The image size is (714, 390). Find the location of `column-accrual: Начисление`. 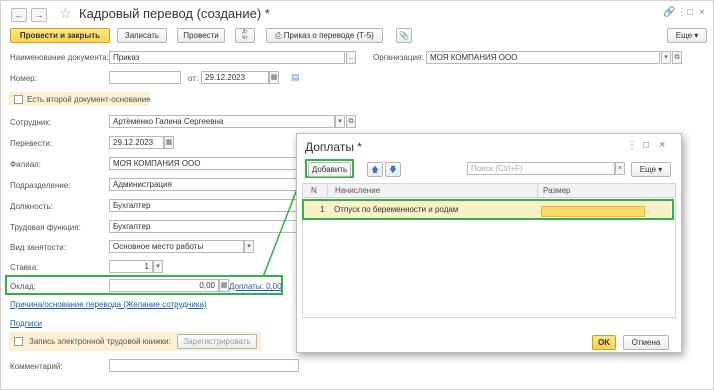

column-accrual: Начисление is located at coordinates (357, 190).